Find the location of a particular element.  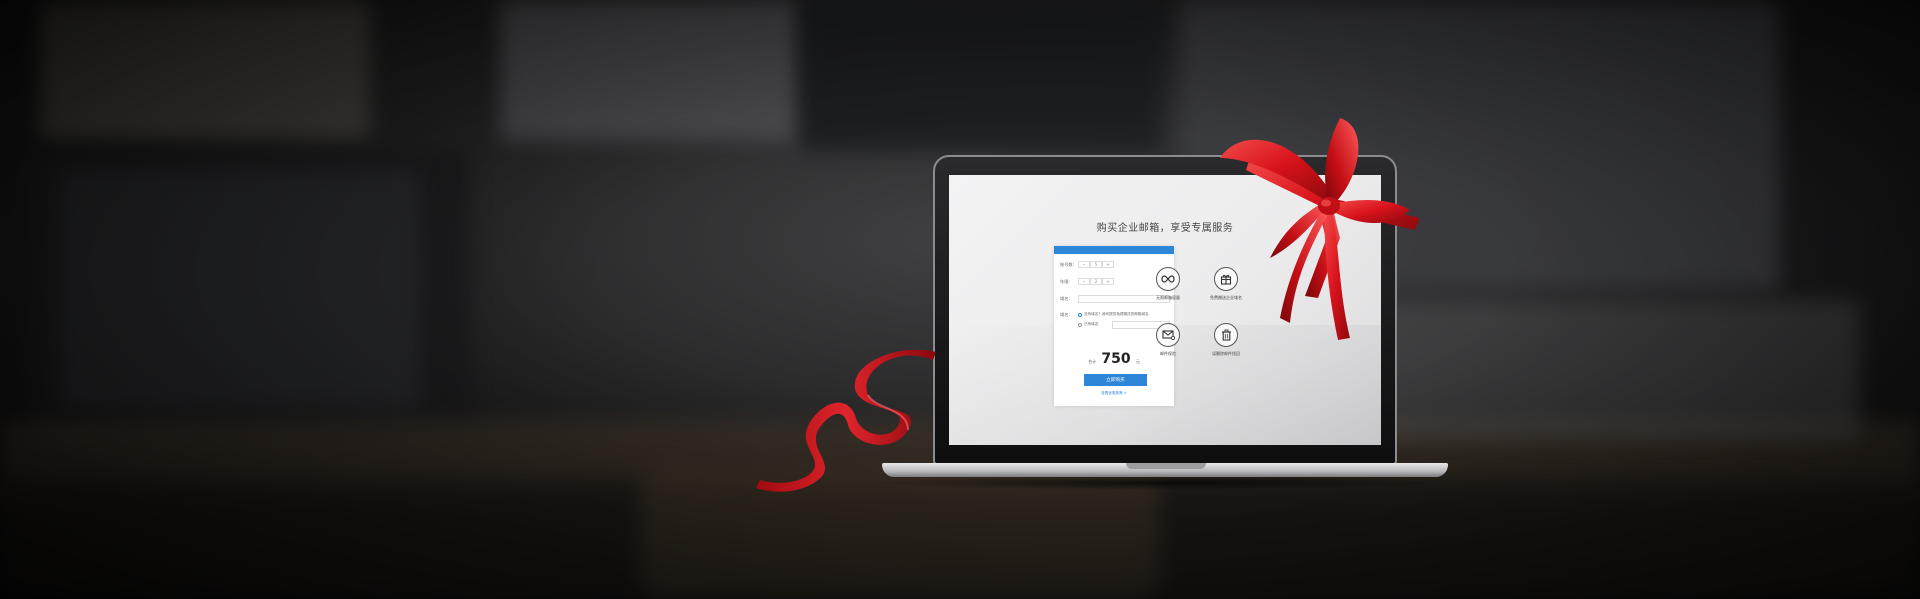

mailbox-label: 域名: is located at coordinates (1065, 314).